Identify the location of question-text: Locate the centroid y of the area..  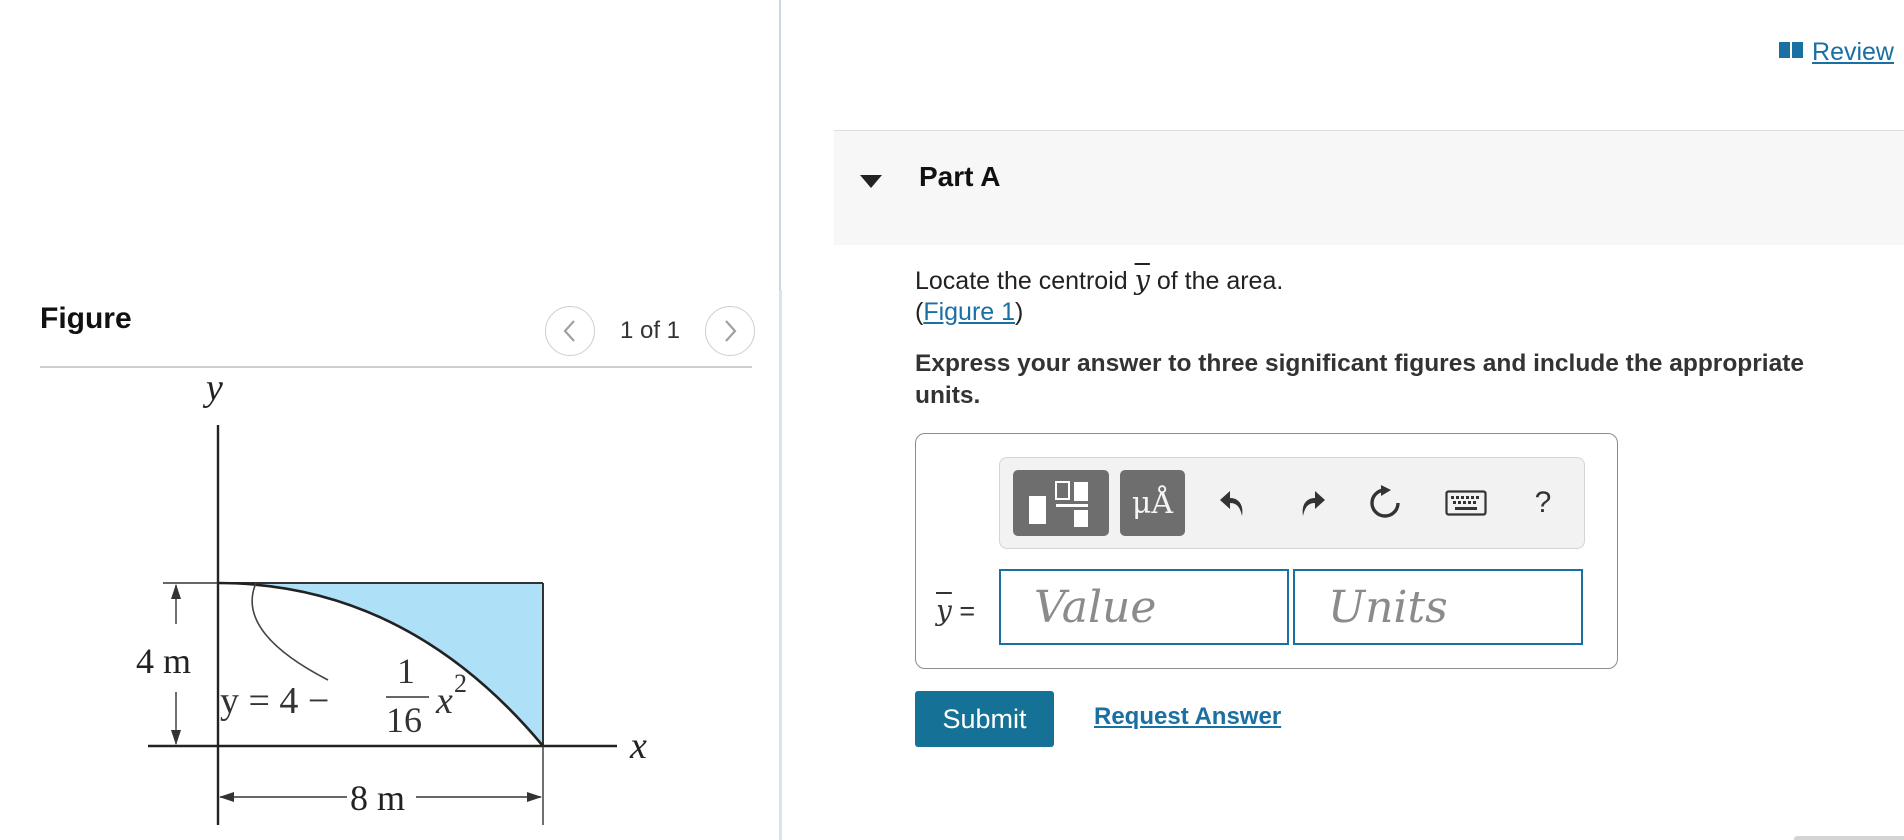
(1099, 280).